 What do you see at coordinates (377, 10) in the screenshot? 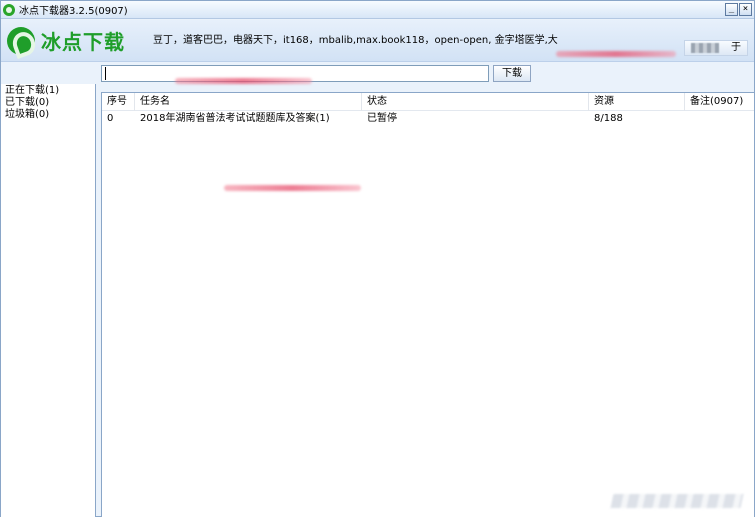
I see `title-bar: 冰点下载器3.2.5(0907) _ ×` at bounding box center [377, 10].